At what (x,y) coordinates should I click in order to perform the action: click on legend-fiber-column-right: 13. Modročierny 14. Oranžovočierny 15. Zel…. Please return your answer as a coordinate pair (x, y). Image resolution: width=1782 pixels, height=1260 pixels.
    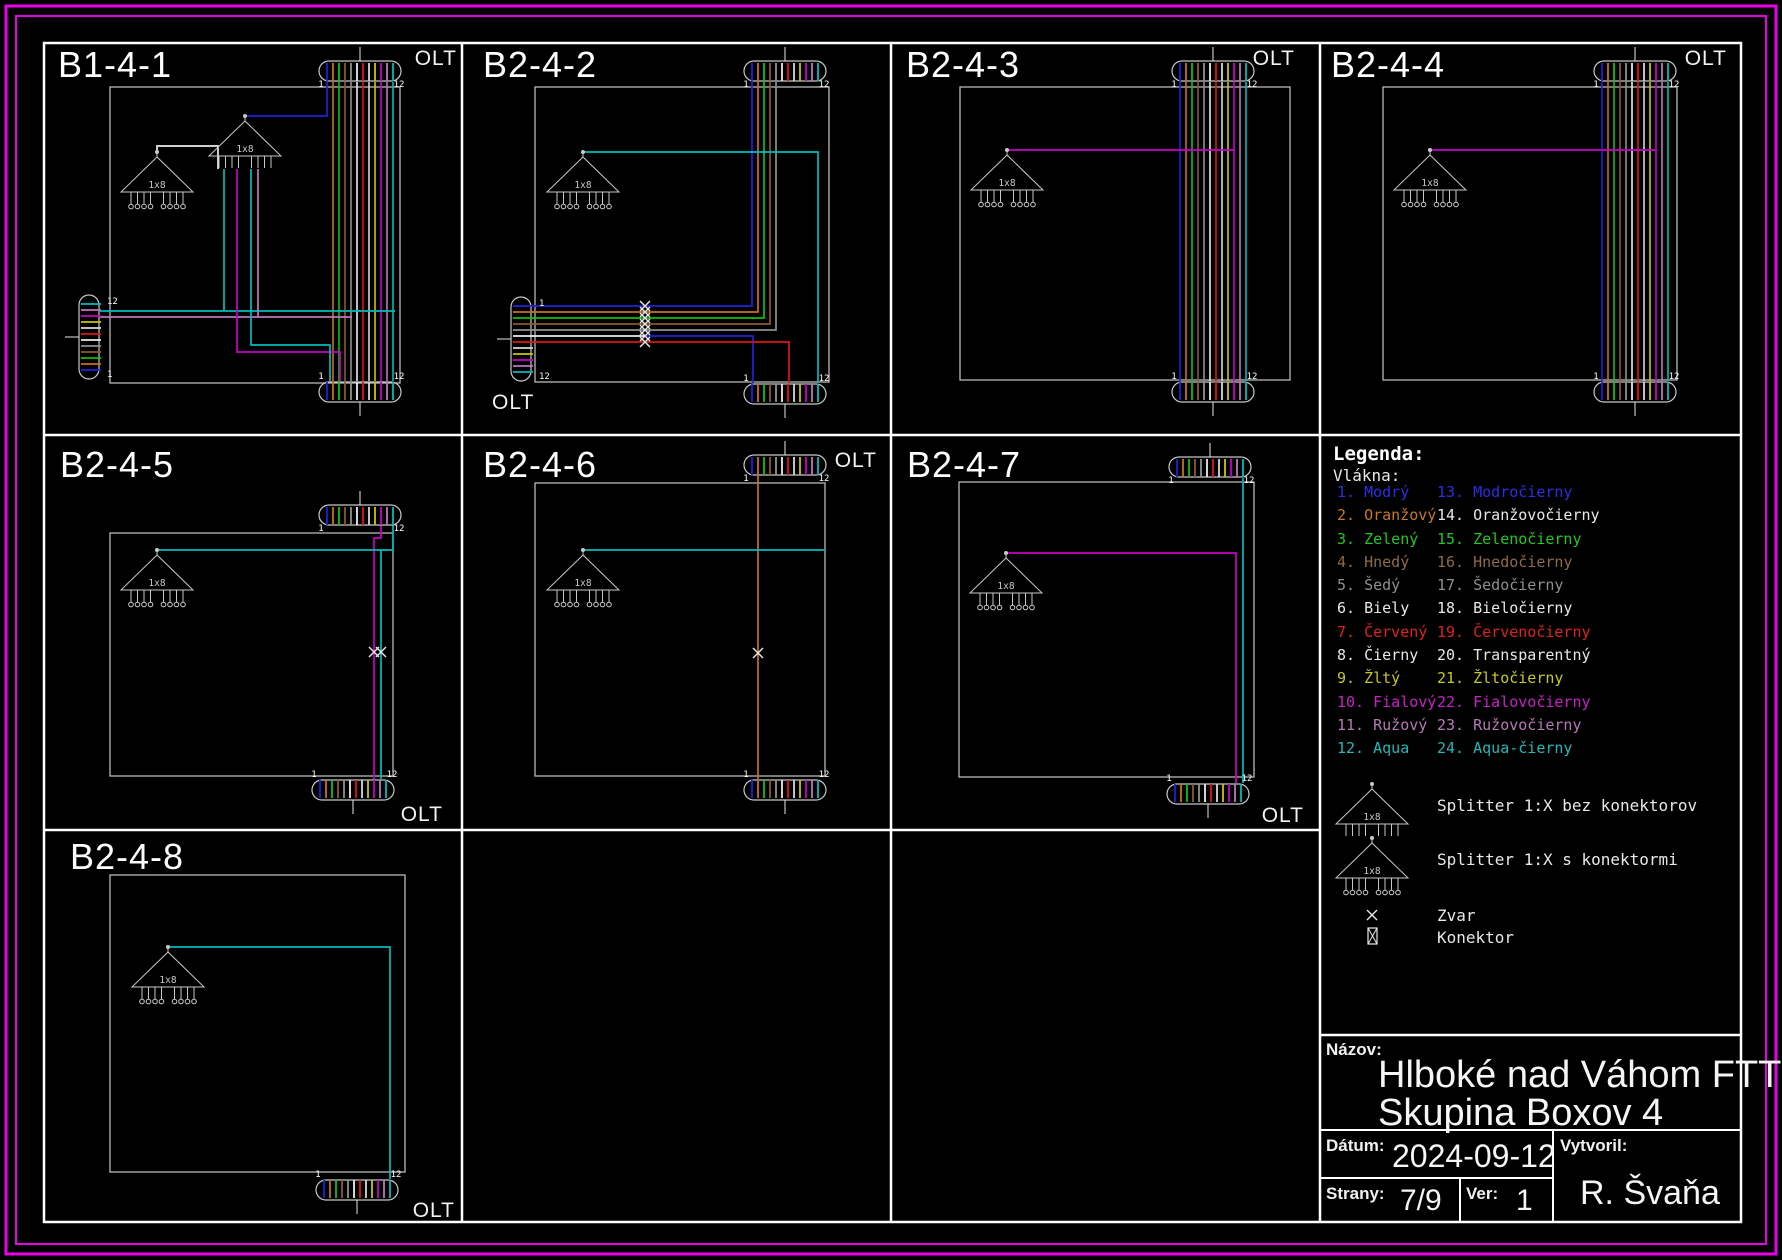
    Looking at the image, I should click on (1518, 621).